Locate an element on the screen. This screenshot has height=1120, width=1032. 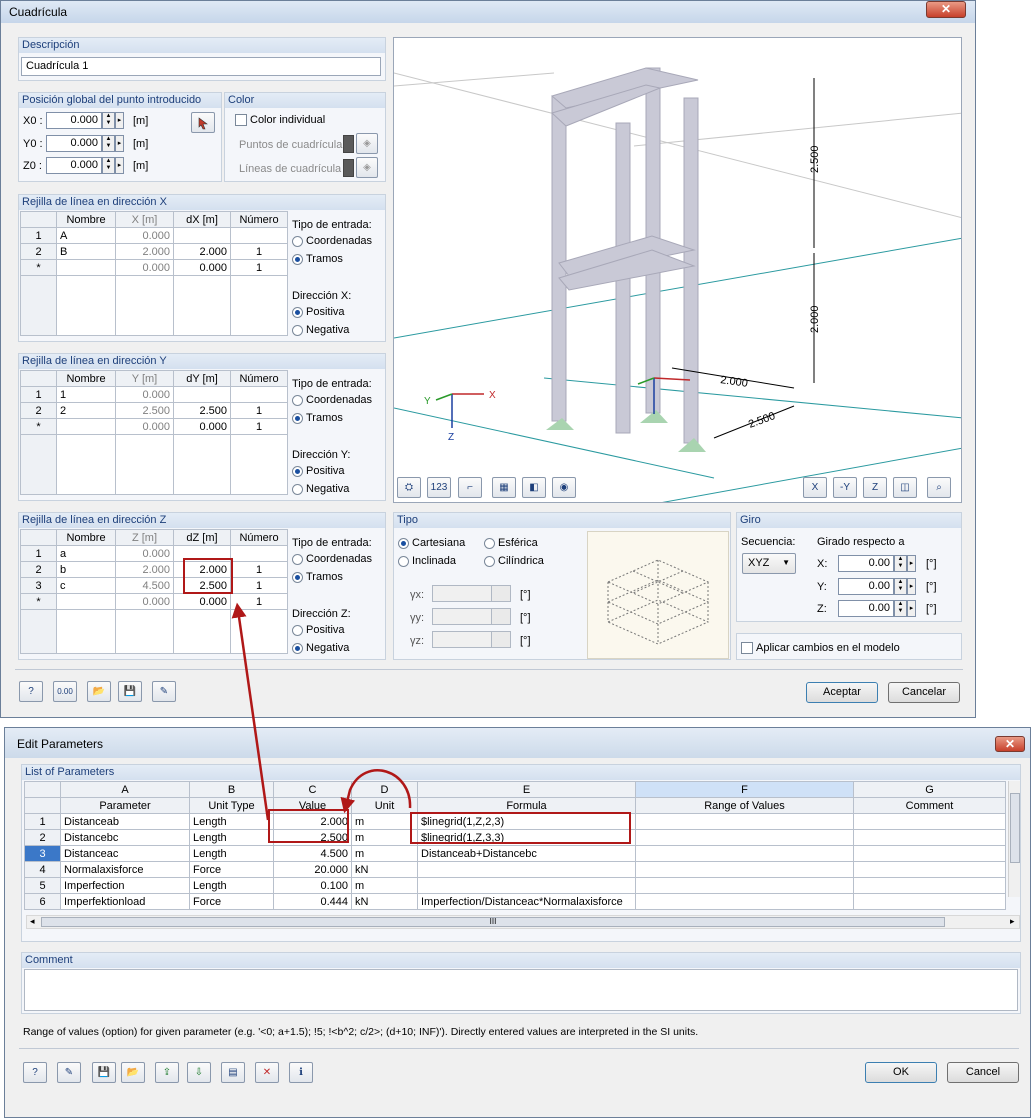
display-button: ◧ is located at coordinates (534, 487).